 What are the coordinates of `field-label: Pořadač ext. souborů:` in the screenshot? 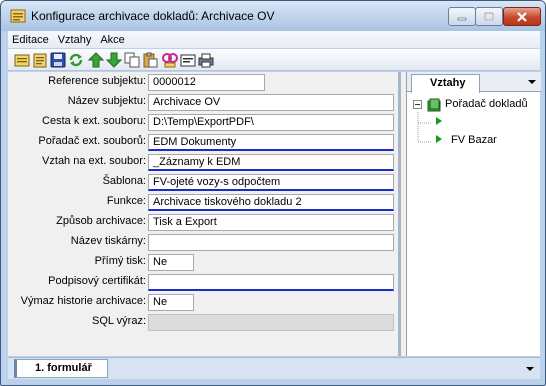 It's located at (92, 141).